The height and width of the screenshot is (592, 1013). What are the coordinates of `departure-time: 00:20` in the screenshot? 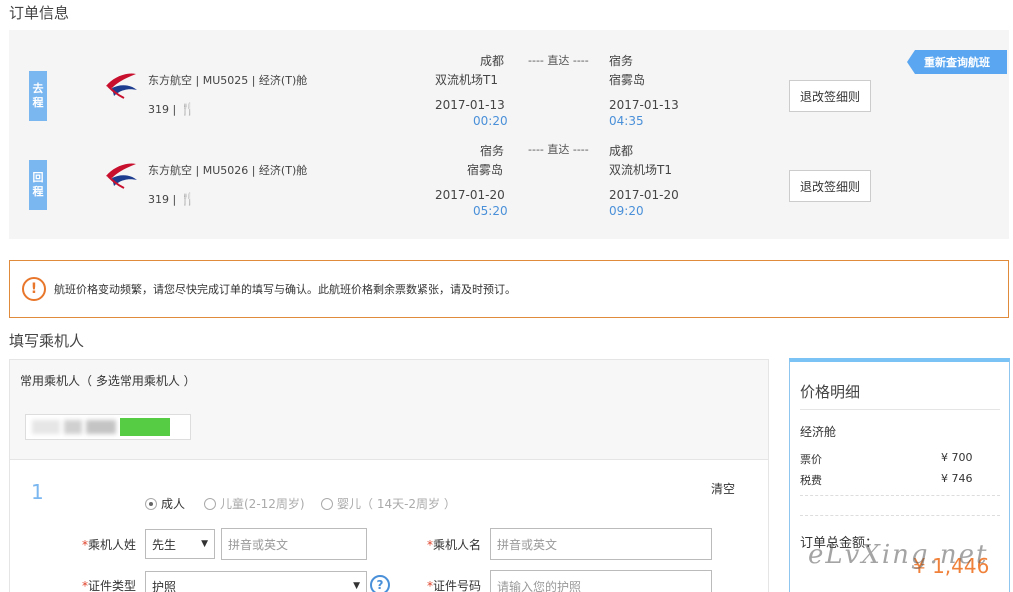 It's located at (490, 121).